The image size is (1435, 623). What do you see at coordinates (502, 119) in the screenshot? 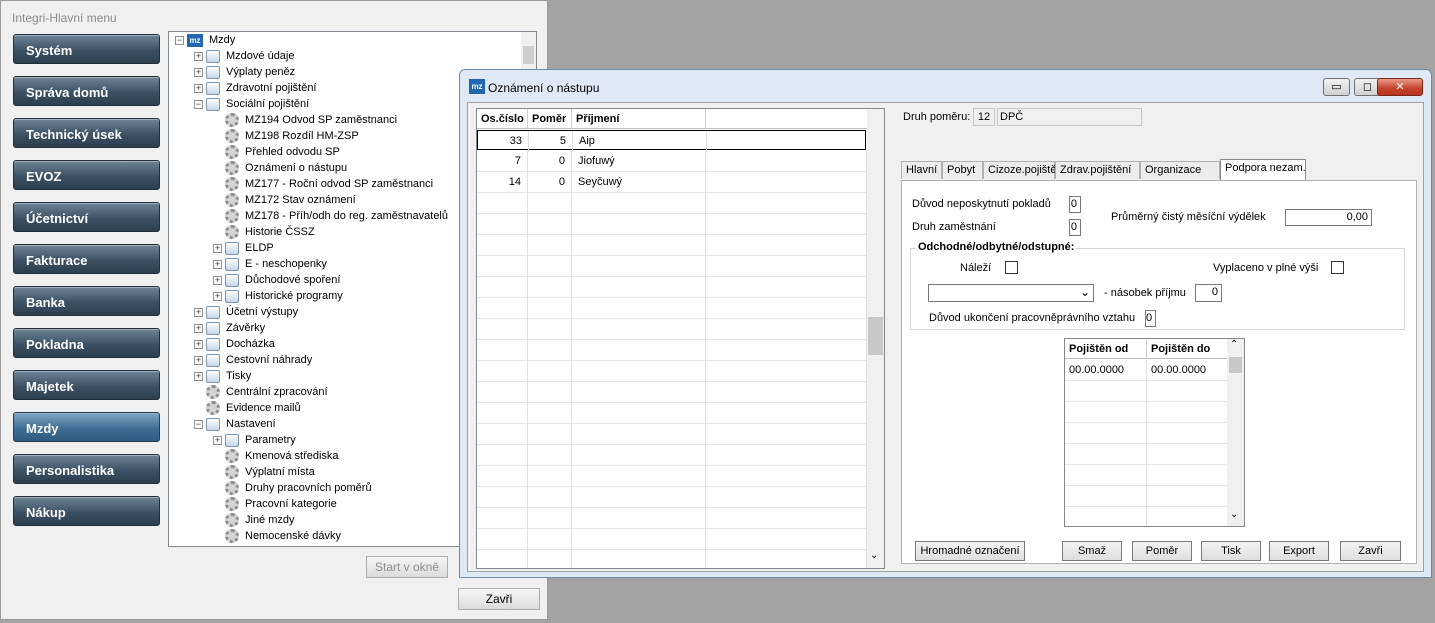
I see `col-header-os: Os.číslo` at bounding box center [502, 119].